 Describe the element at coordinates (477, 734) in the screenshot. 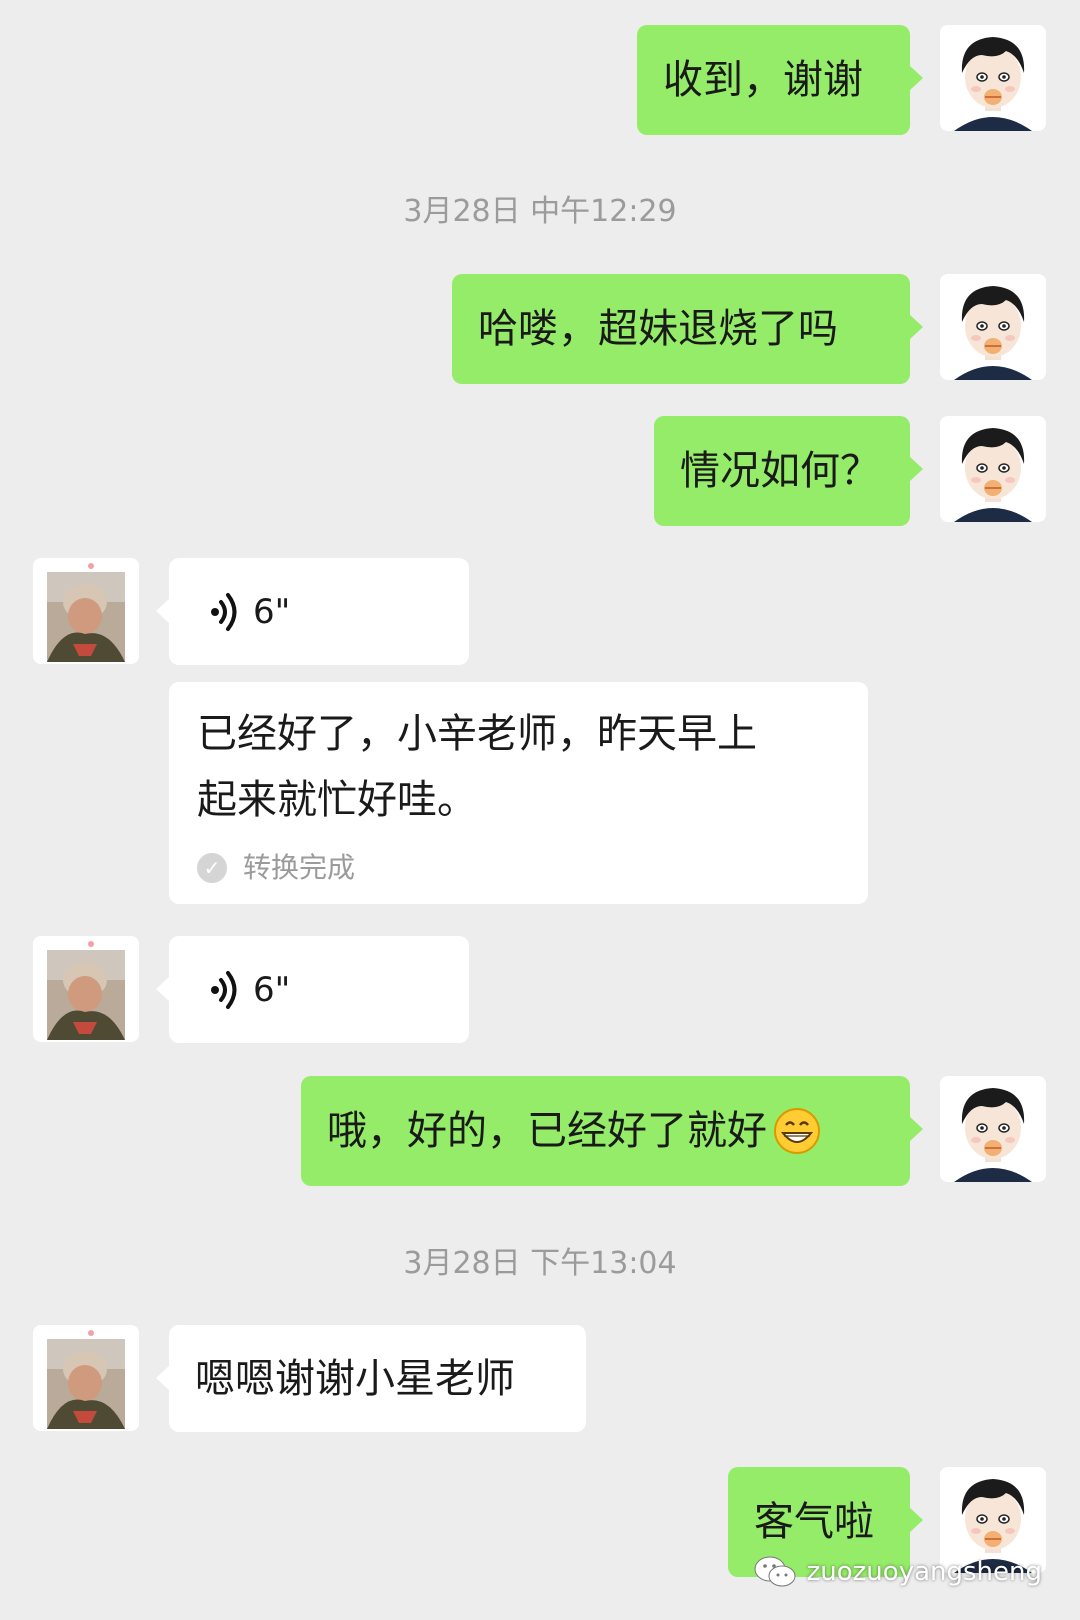

I see `transcript-line: 已经好了，小辛老师，昨天早上` at that location.